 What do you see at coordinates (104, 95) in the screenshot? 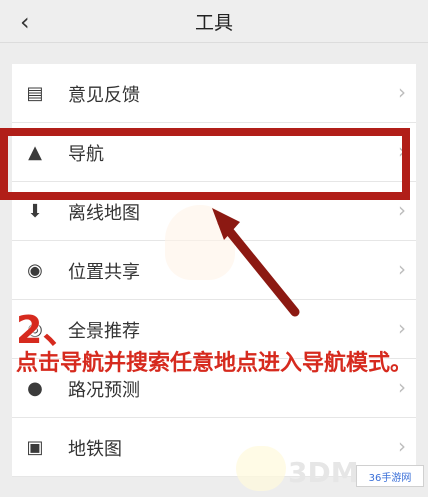
I see `menu-item-label: 意见反馈` at bounding box center [104, 95].